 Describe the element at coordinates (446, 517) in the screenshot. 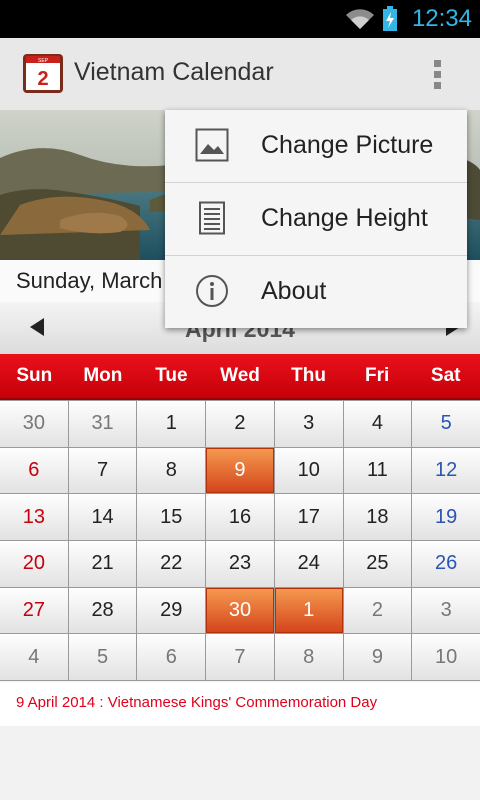

I see `calendar-day: 19` at that location.